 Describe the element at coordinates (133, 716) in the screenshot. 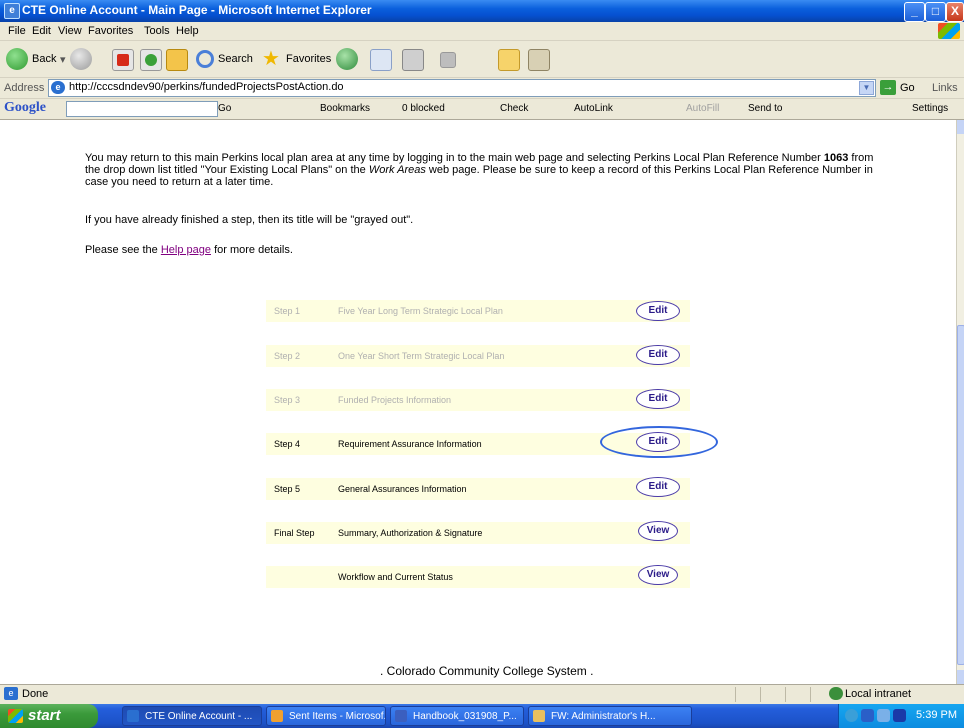

I see `ie-icon` at that location.